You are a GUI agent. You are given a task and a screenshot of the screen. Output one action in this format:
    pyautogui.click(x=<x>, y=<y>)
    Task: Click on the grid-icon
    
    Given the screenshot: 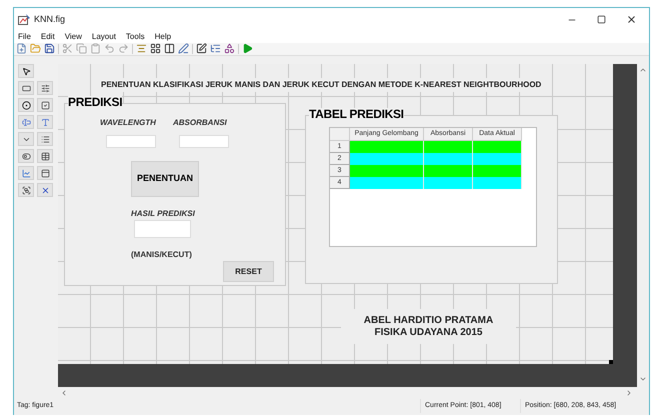 What is the action you would take?
    pyautogui.click(x=155, y=48)
    